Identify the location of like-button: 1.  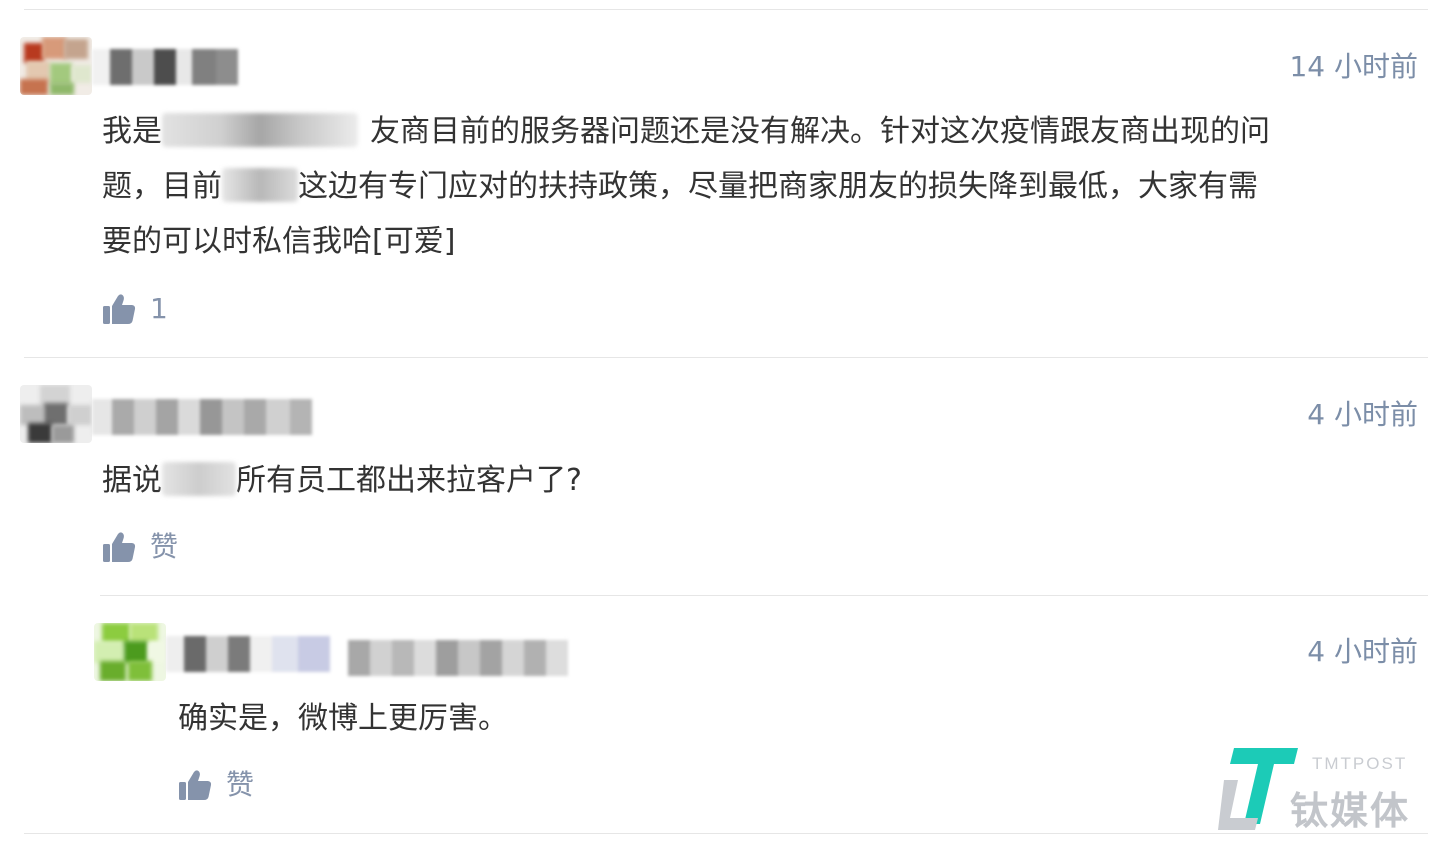
(135, 309).